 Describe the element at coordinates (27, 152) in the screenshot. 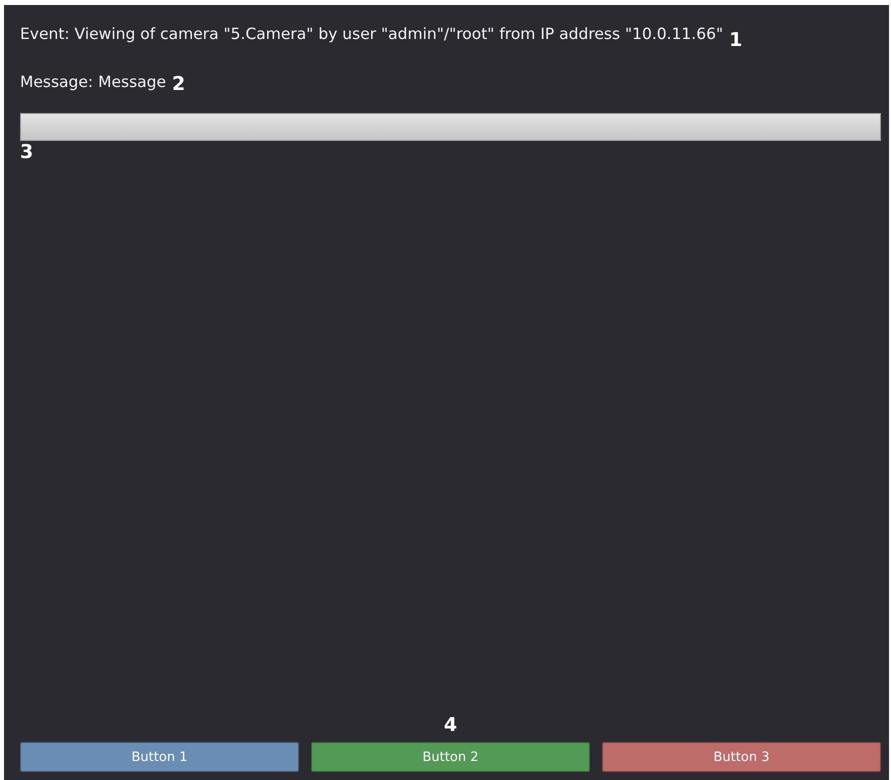

I see `callout-number: 3` at that location.